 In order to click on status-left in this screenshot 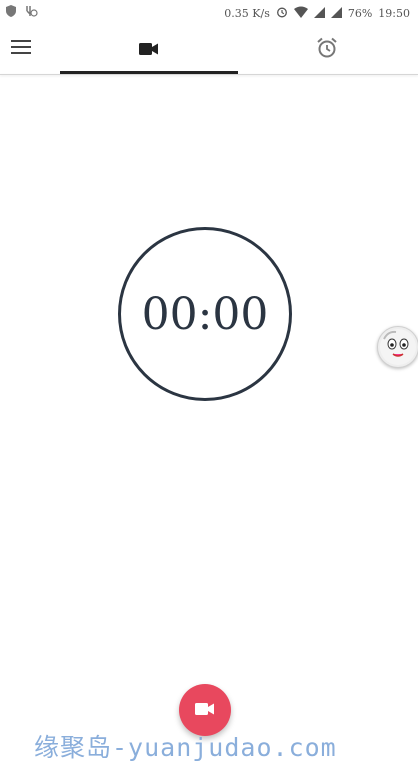, I will do `click(22, 12)`.